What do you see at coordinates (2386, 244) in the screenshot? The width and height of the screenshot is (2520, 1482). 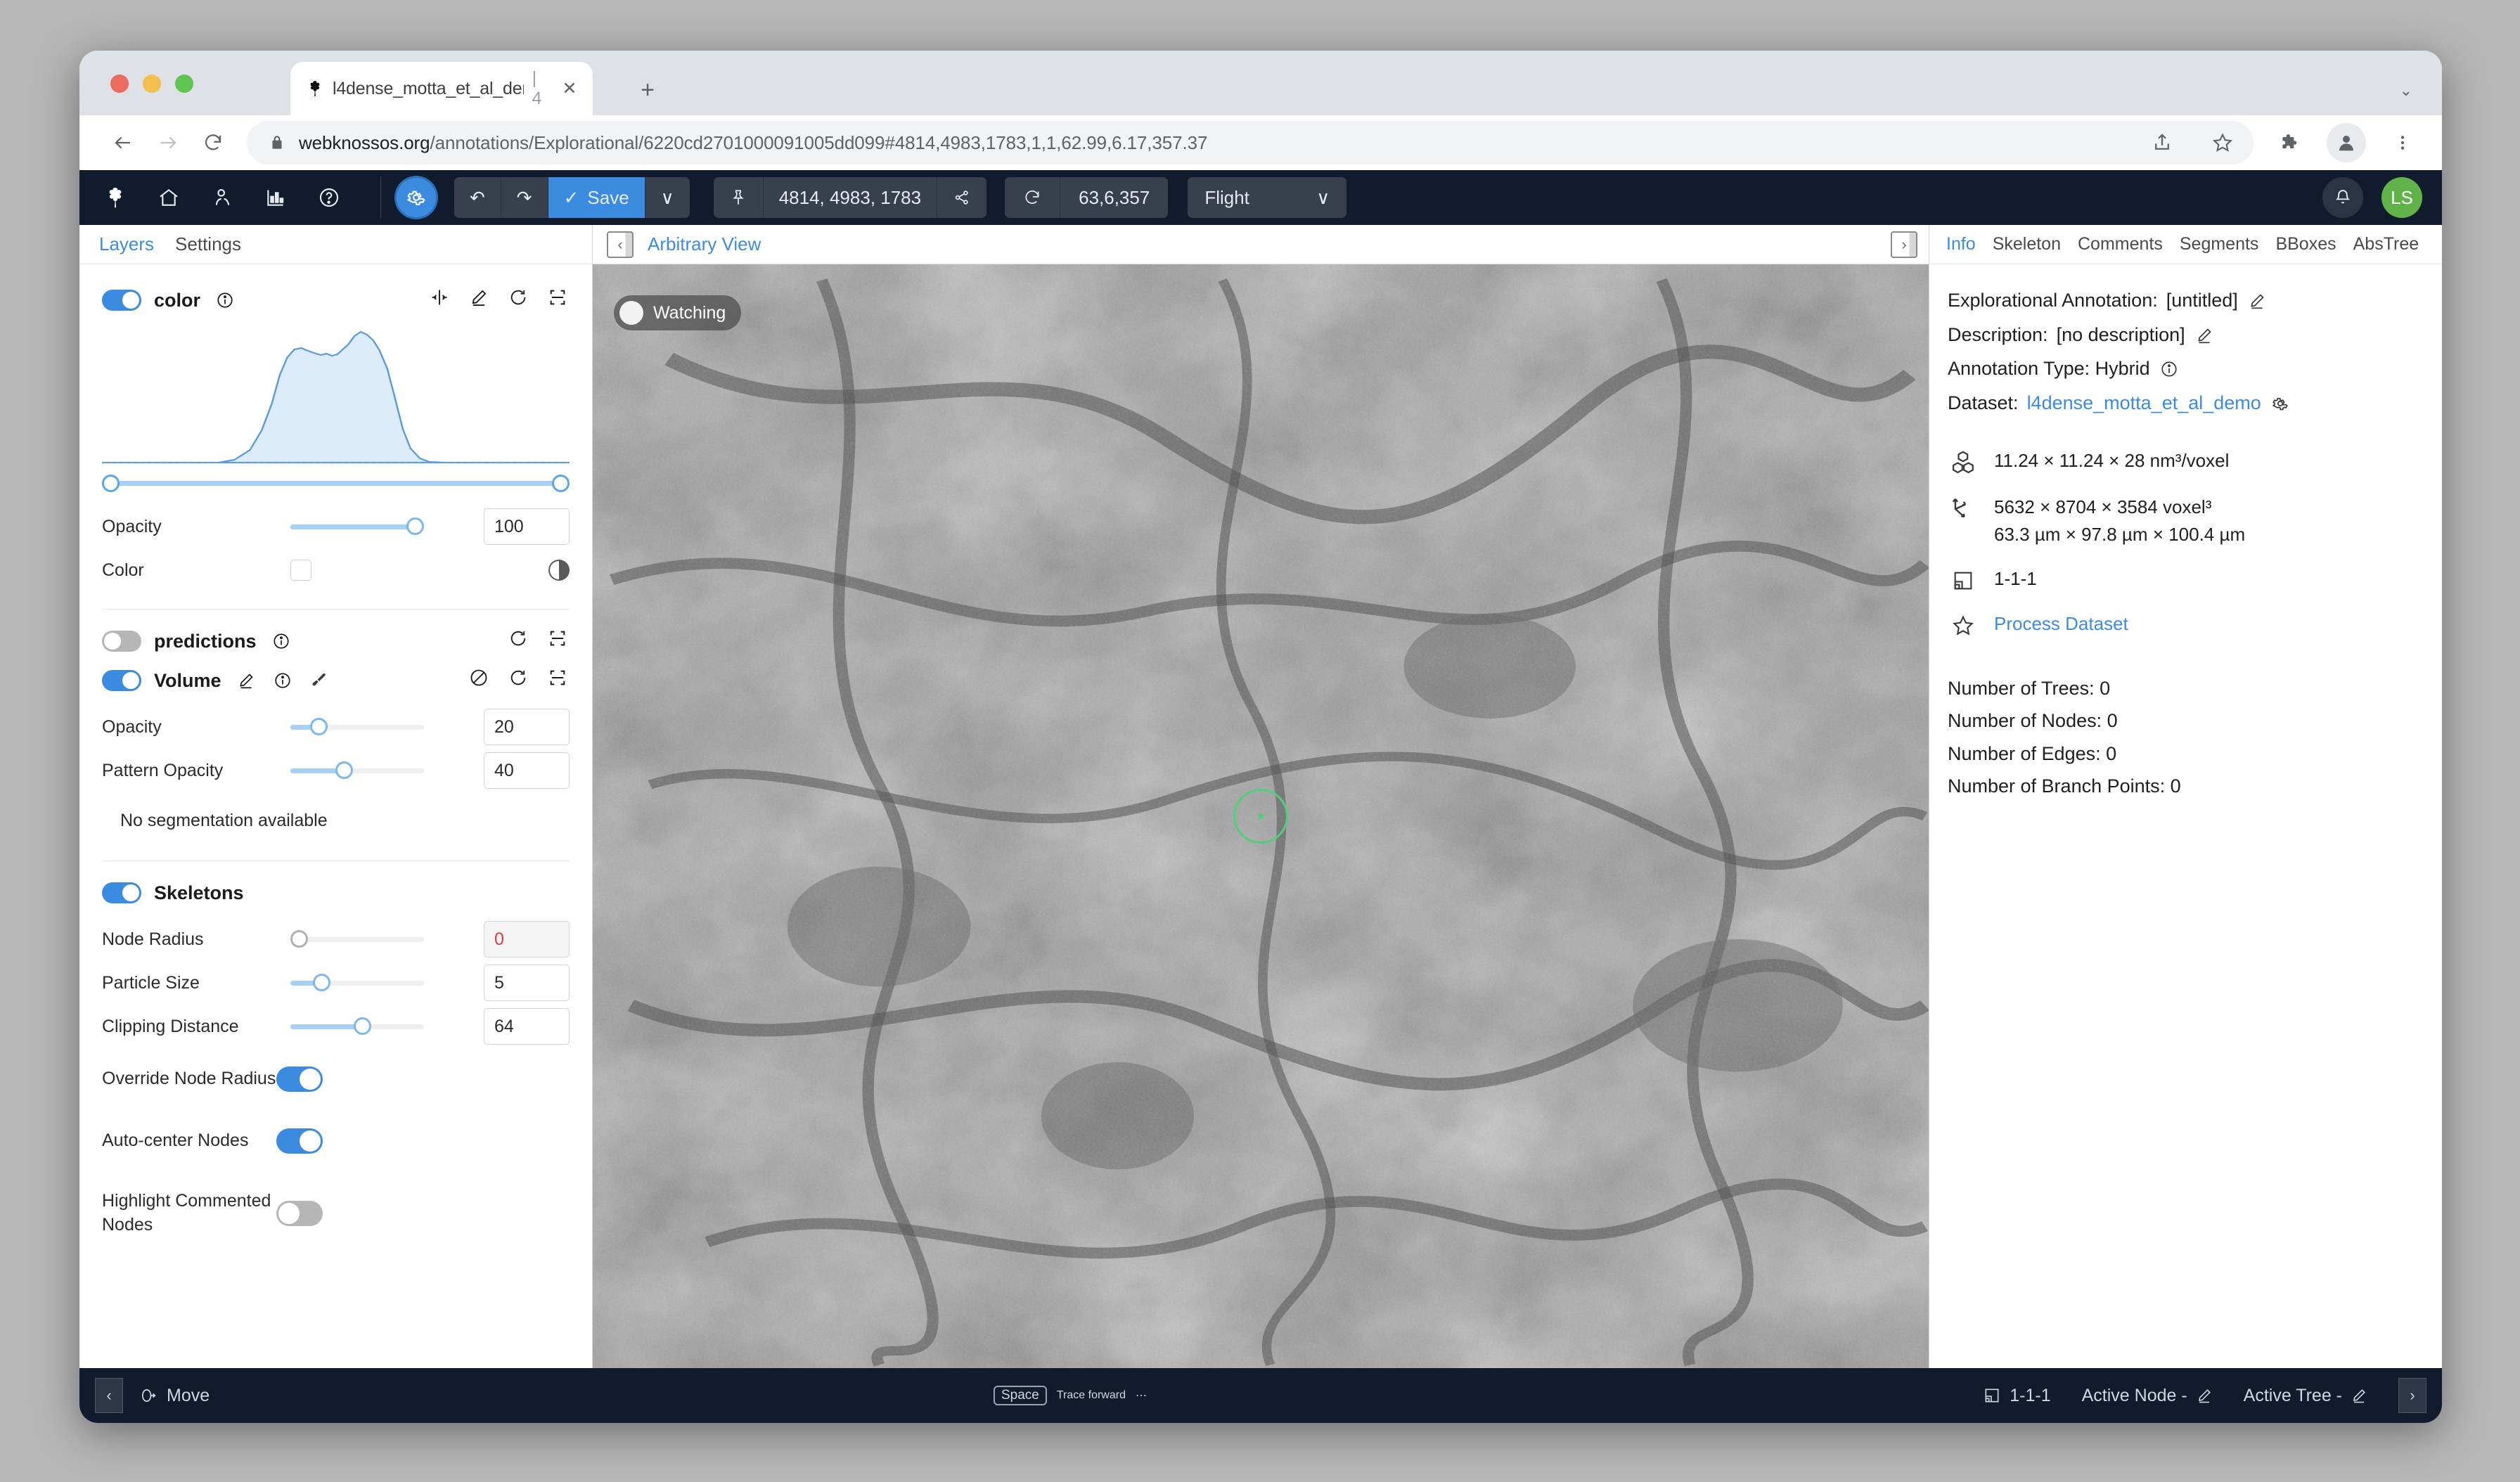 I see `tab-abstree: AbsTree` at bounding box center [2386, 244].